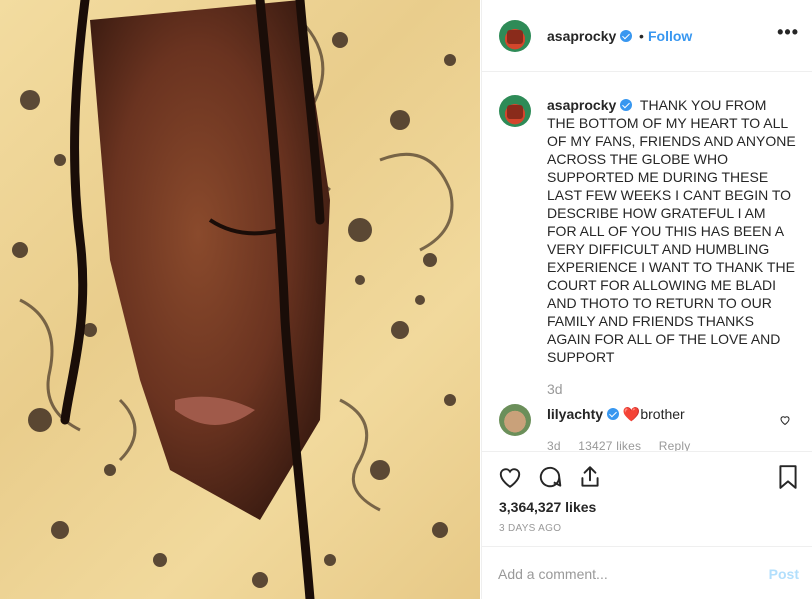  Describe the element at coordinates (547, 507) in the screenshot. I see `likes-count: 3,364,327 likes` at that location.